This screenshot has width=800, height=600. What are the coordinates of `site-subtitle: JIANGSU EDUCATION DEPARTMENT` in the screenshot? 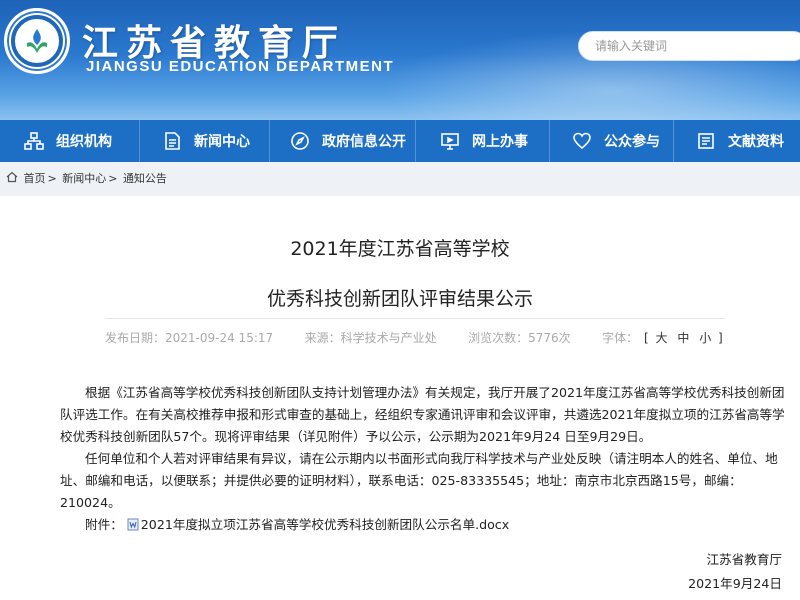 It's located at (240, 66).